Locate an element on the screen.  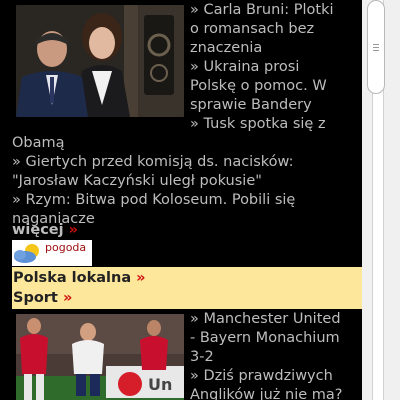
scrollbar-thumb is located at coordinates (376, 47).